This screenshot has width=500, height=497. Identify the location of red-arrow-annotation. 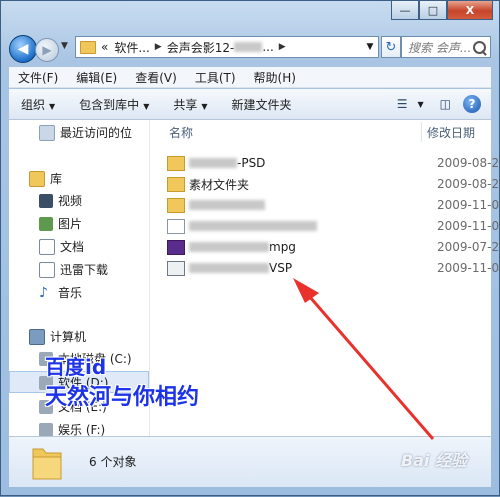
(364, 359).